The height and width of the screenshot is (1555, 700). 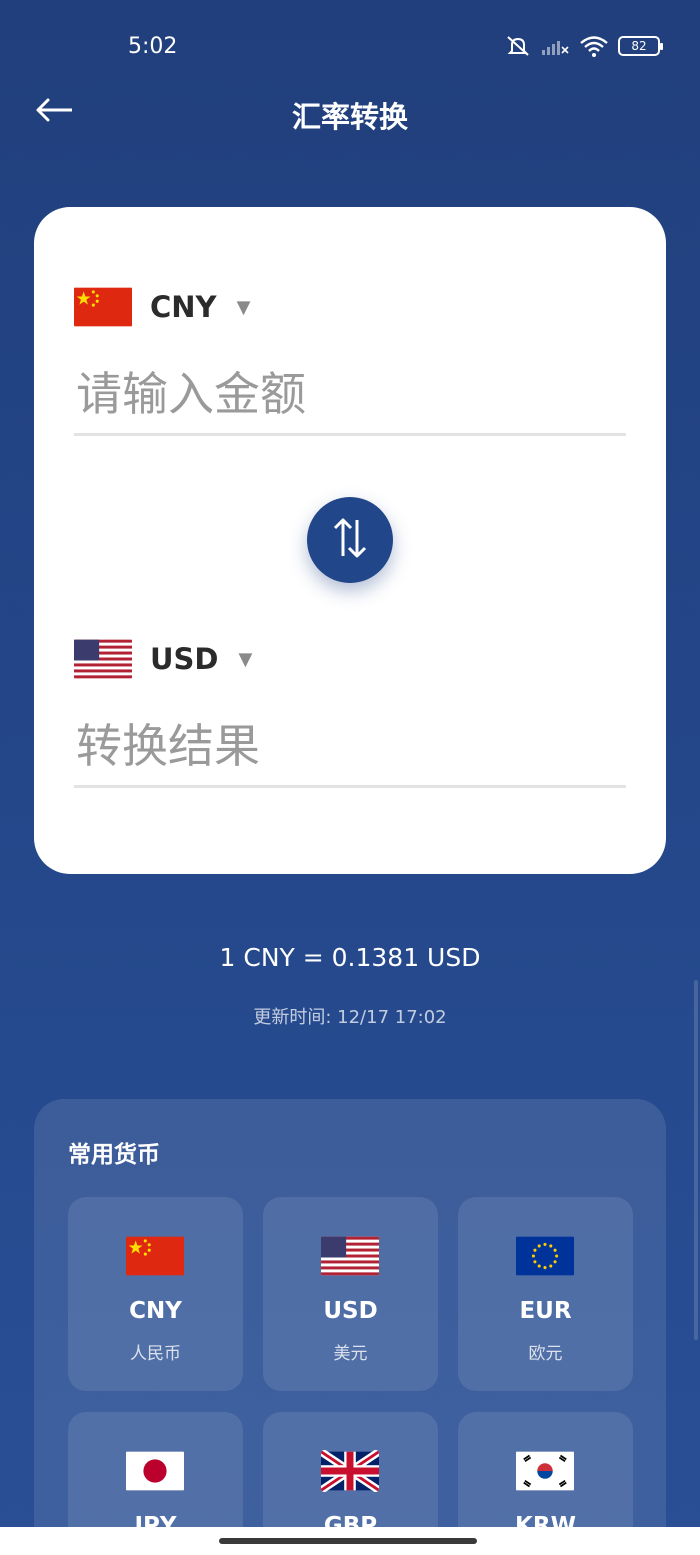 I want to click on currency-code: USD, so click(x=350, y=1311).